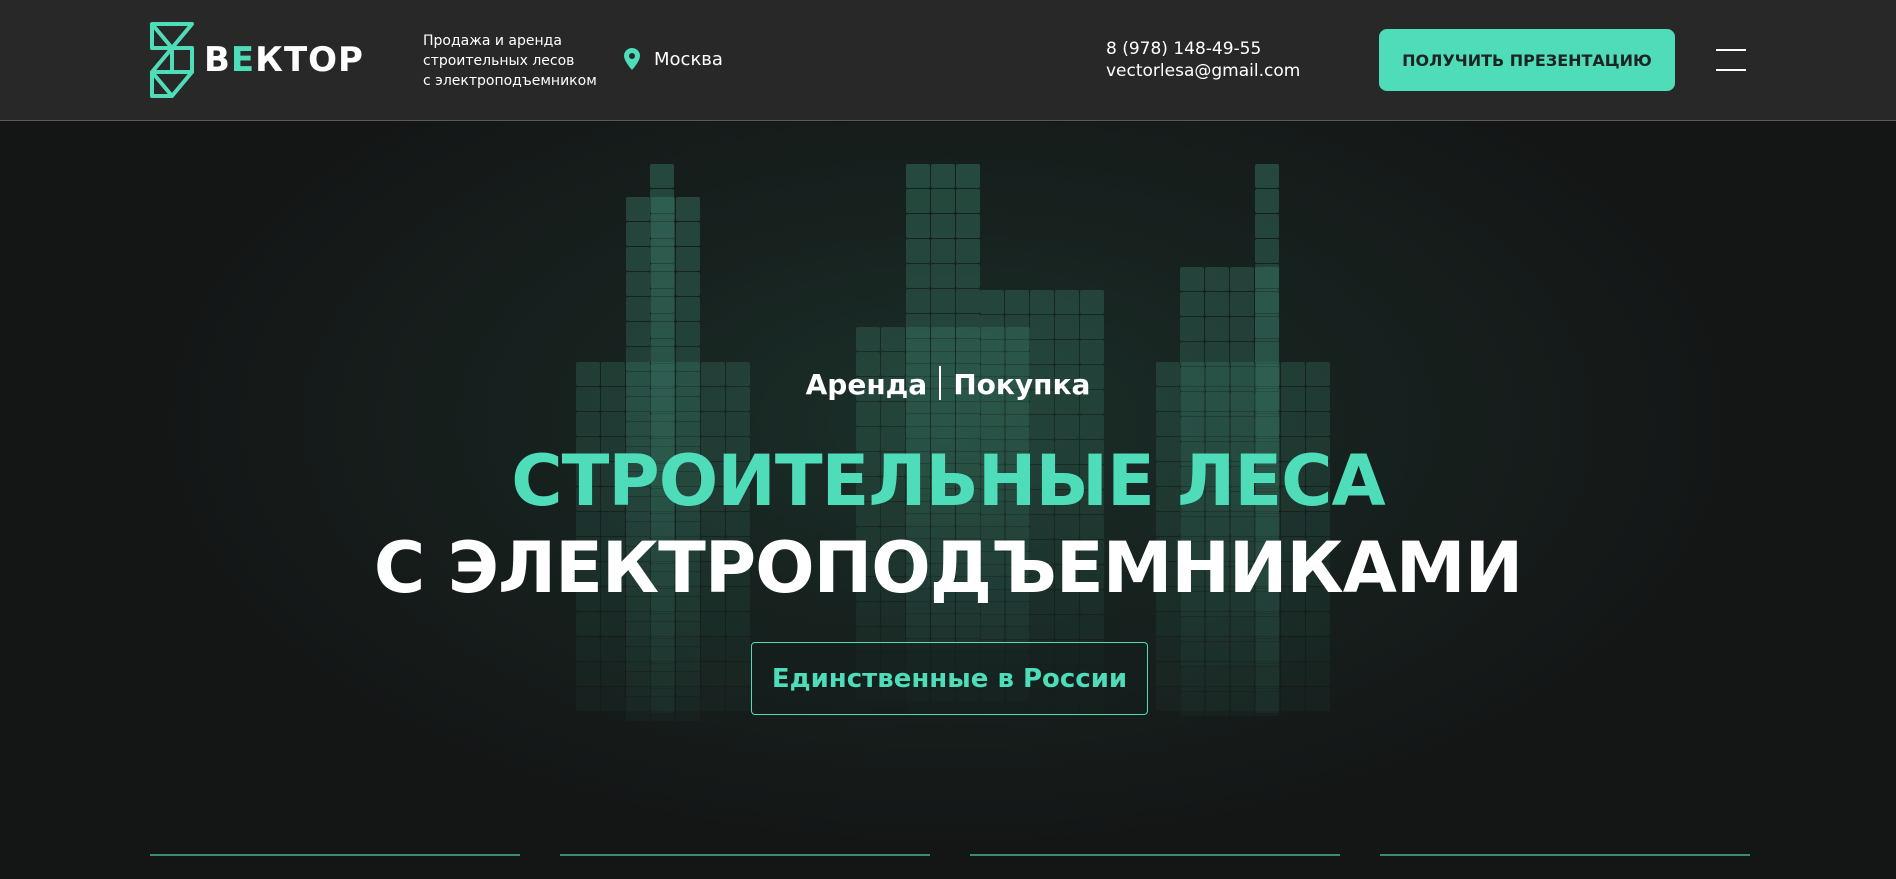 Image resolution: width=1896 pixels, height=879 pixels. I want to click on mode-switch: Аренда Покупка, so click(948, 383).